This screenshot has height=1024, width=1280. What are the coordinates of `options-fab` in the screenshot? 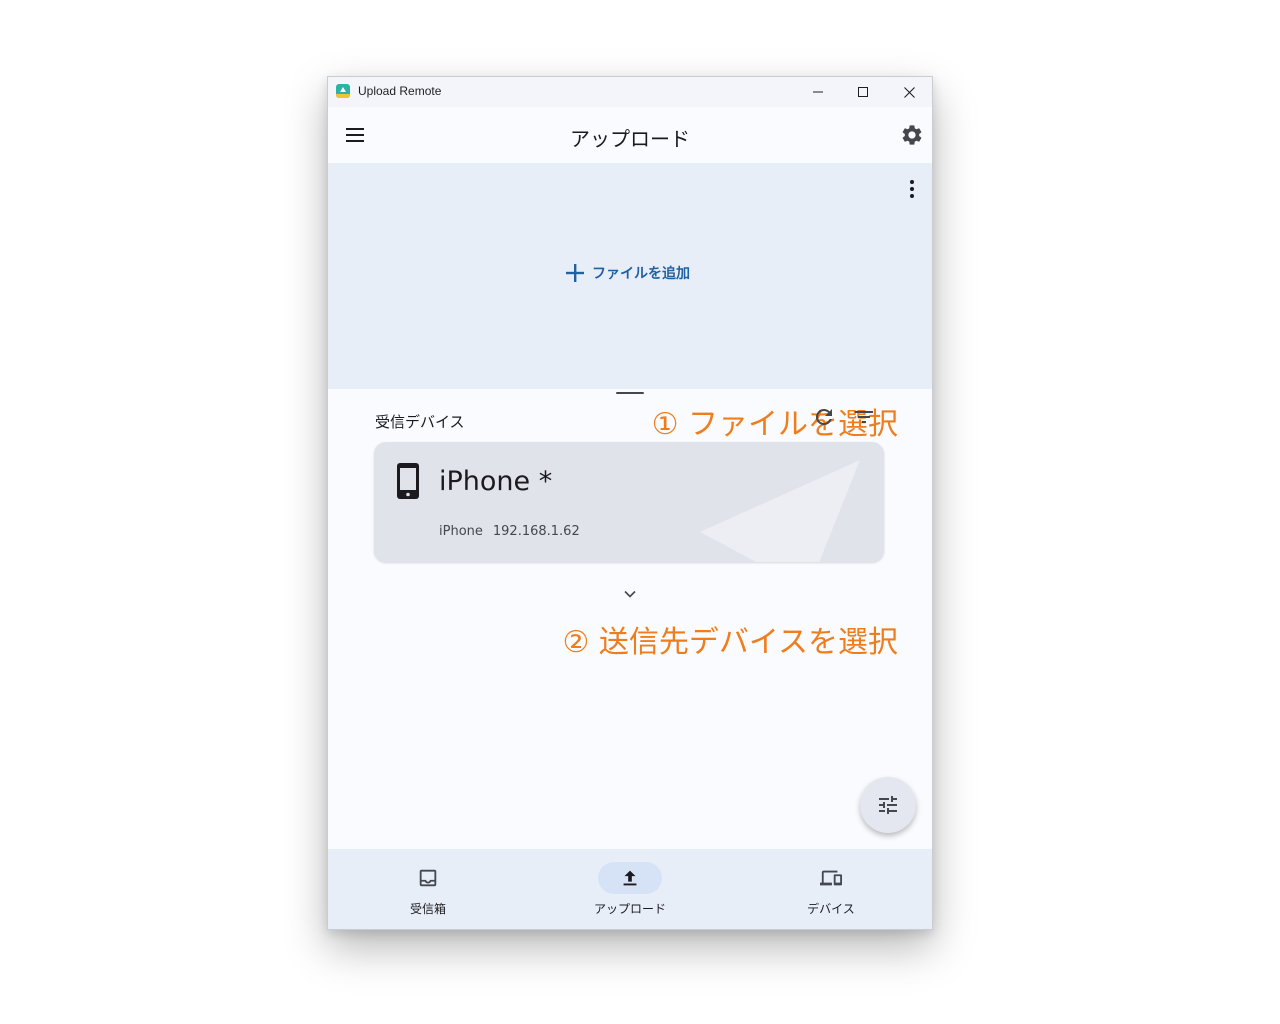 It's located at (888, 805).